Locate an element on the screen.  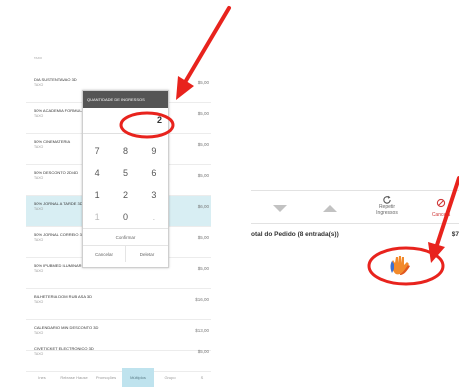
list-item-price: $16,00 is located at coordinates (202, 299).